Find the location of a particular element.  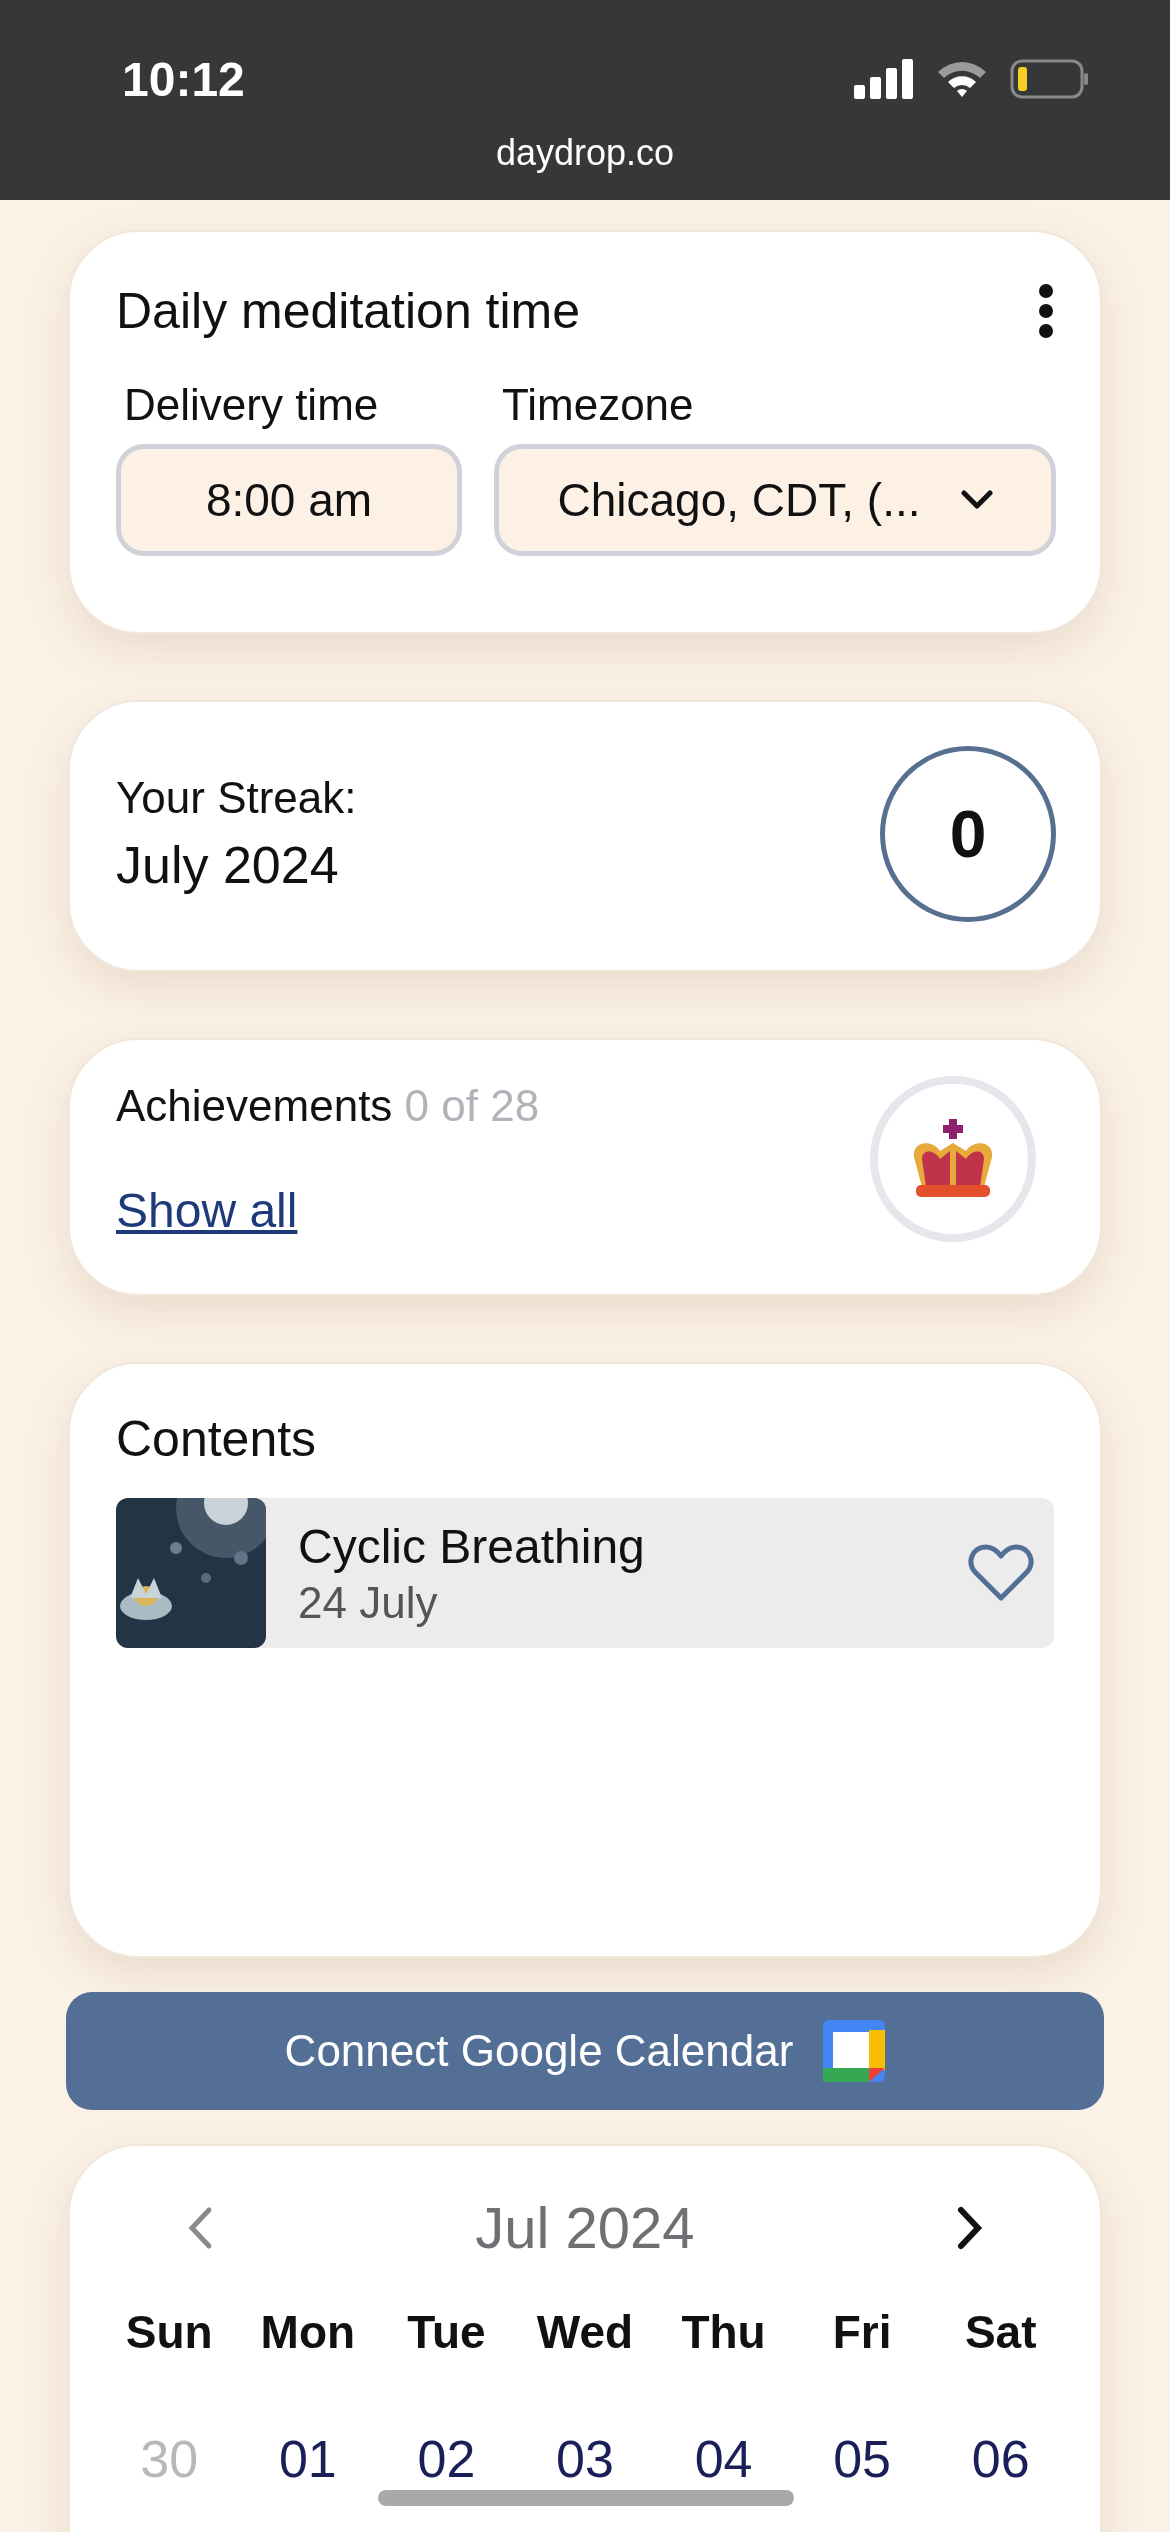

show-all-link: Show all is located at coordinates (328, 1210).